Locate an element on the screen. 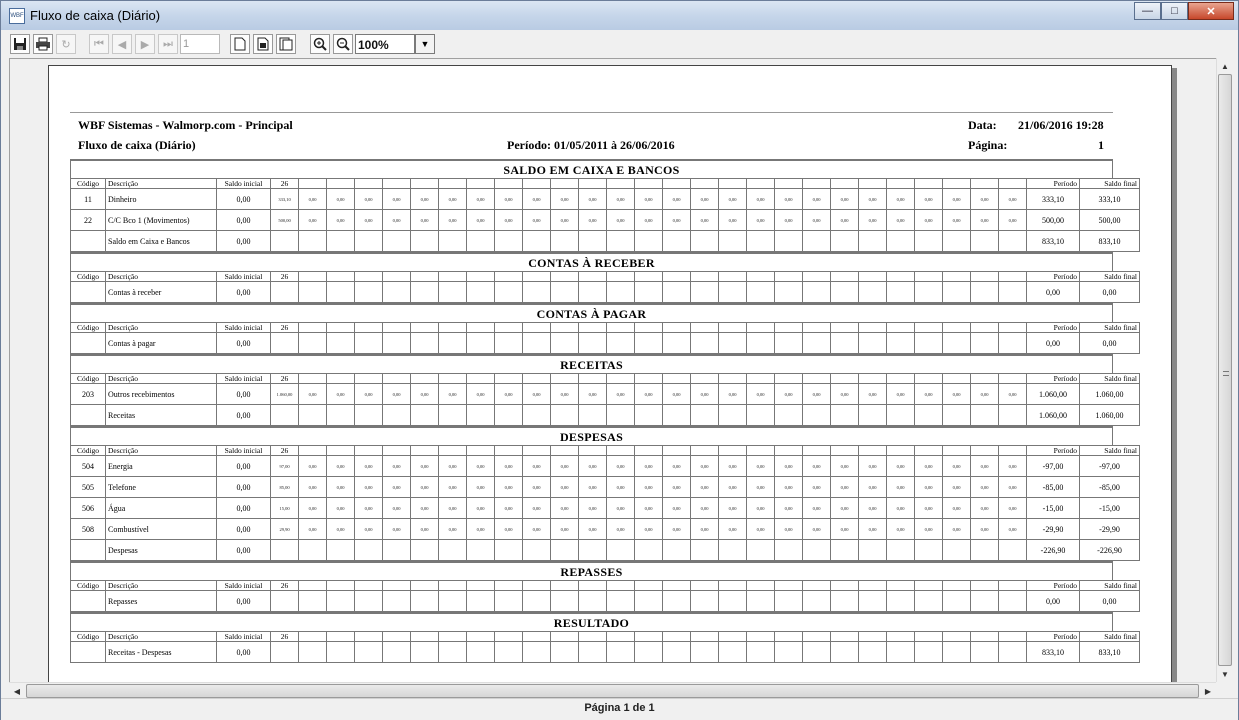 The image size is (1239, 720). close-button: ✕ is located at coordinates (1211, 11).